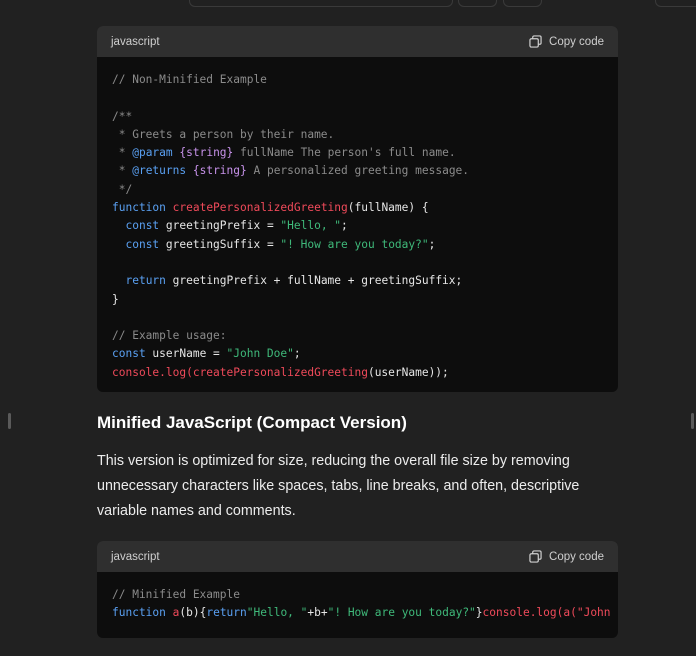 This screenshot has width=696, height=656. I want to click on usage-comment: // Example usage:, so click(169, 336).